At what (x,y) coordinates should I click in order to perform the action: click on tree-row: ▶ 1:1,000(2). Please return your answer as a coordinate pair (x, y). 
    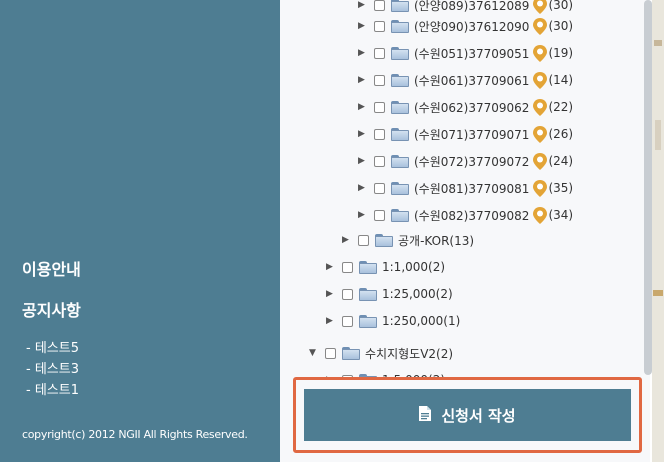
    Looking at the image, I should click on (385, 267).